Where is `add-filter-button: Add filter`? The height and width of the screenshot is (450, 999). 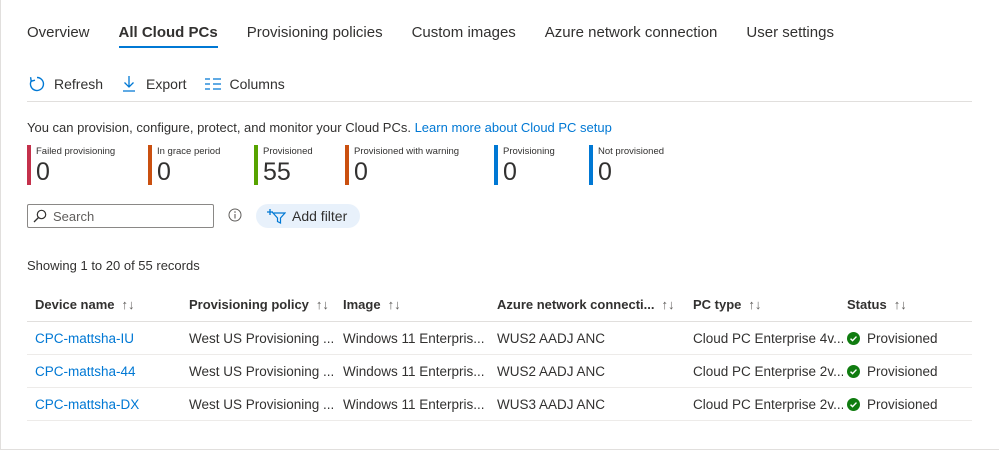
add-filter-button: Add filter is located at coordinates (308, 216).